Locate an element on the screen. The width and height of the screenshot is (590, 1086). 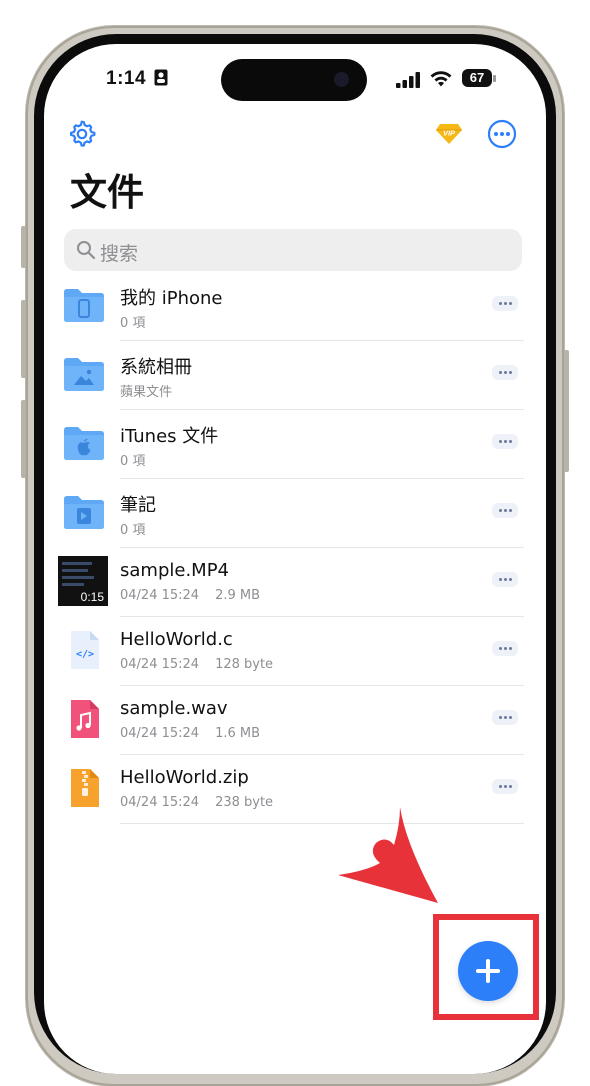
file-meta: 04/24 15:24 238 byte is located at coordinates (197, 802).